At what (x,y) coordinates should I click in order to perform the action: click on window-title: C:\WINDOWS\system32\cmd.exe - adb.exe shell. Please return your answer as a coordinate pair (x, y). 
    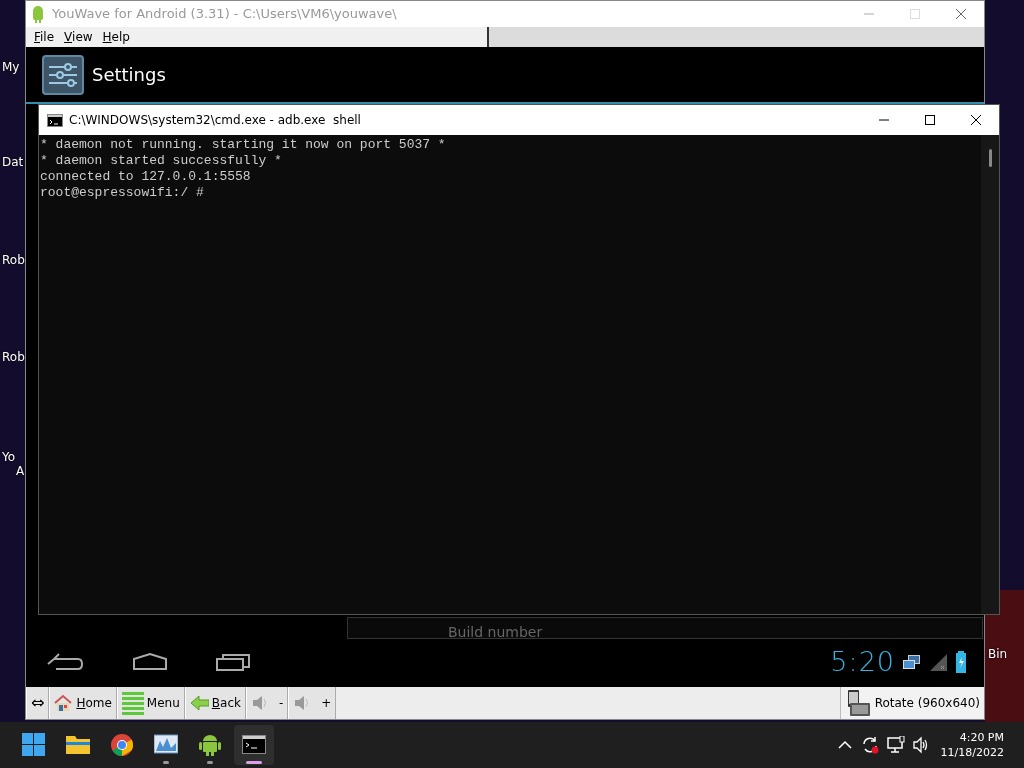
    Looking at the image, I should click on (215, 120).